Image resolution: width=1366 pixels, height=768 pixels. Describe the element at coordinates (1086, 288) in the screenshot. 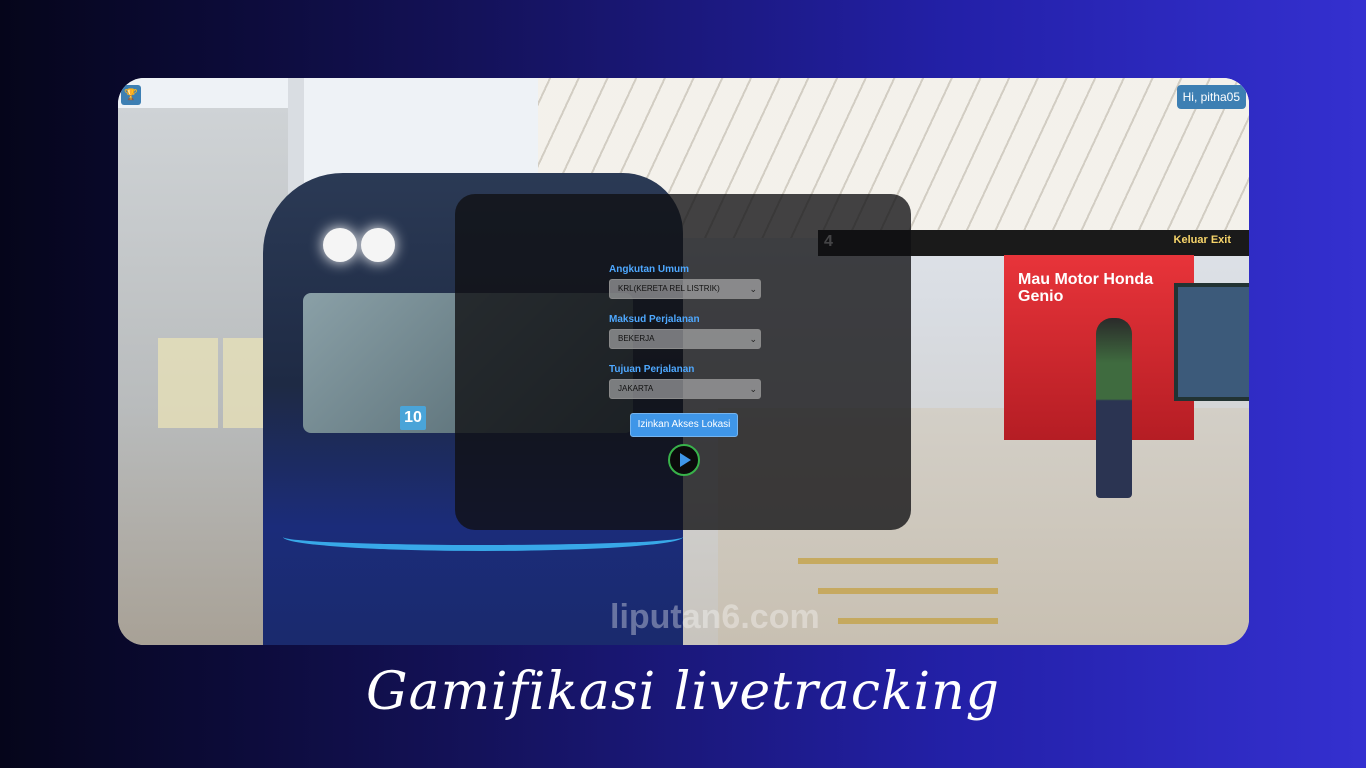

I see `ad-title: Mau Motor Honda Genio` at that location.